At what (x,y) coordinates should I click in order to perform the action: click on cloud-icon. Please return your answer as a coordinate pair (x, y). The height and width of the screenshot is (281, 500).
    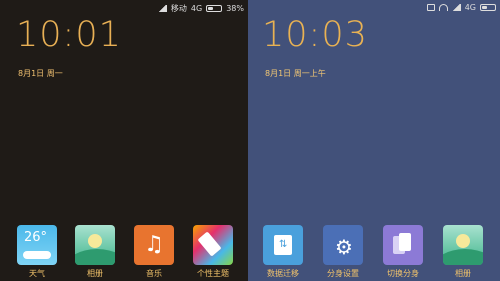
    Looking at the image, I should click on (37, 255).